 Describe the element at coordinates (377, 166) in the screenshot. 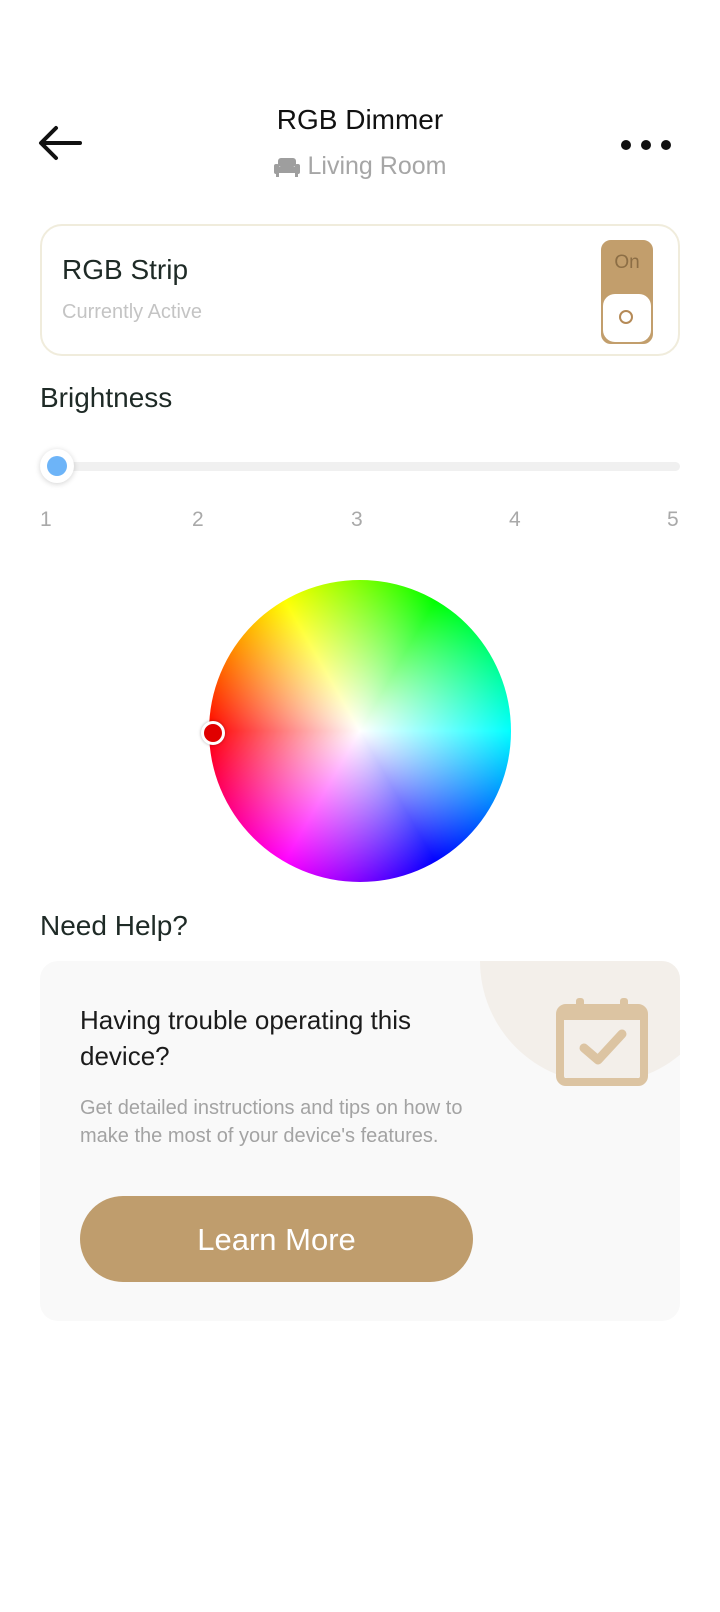

I see `room-name: Living Room` at that location.